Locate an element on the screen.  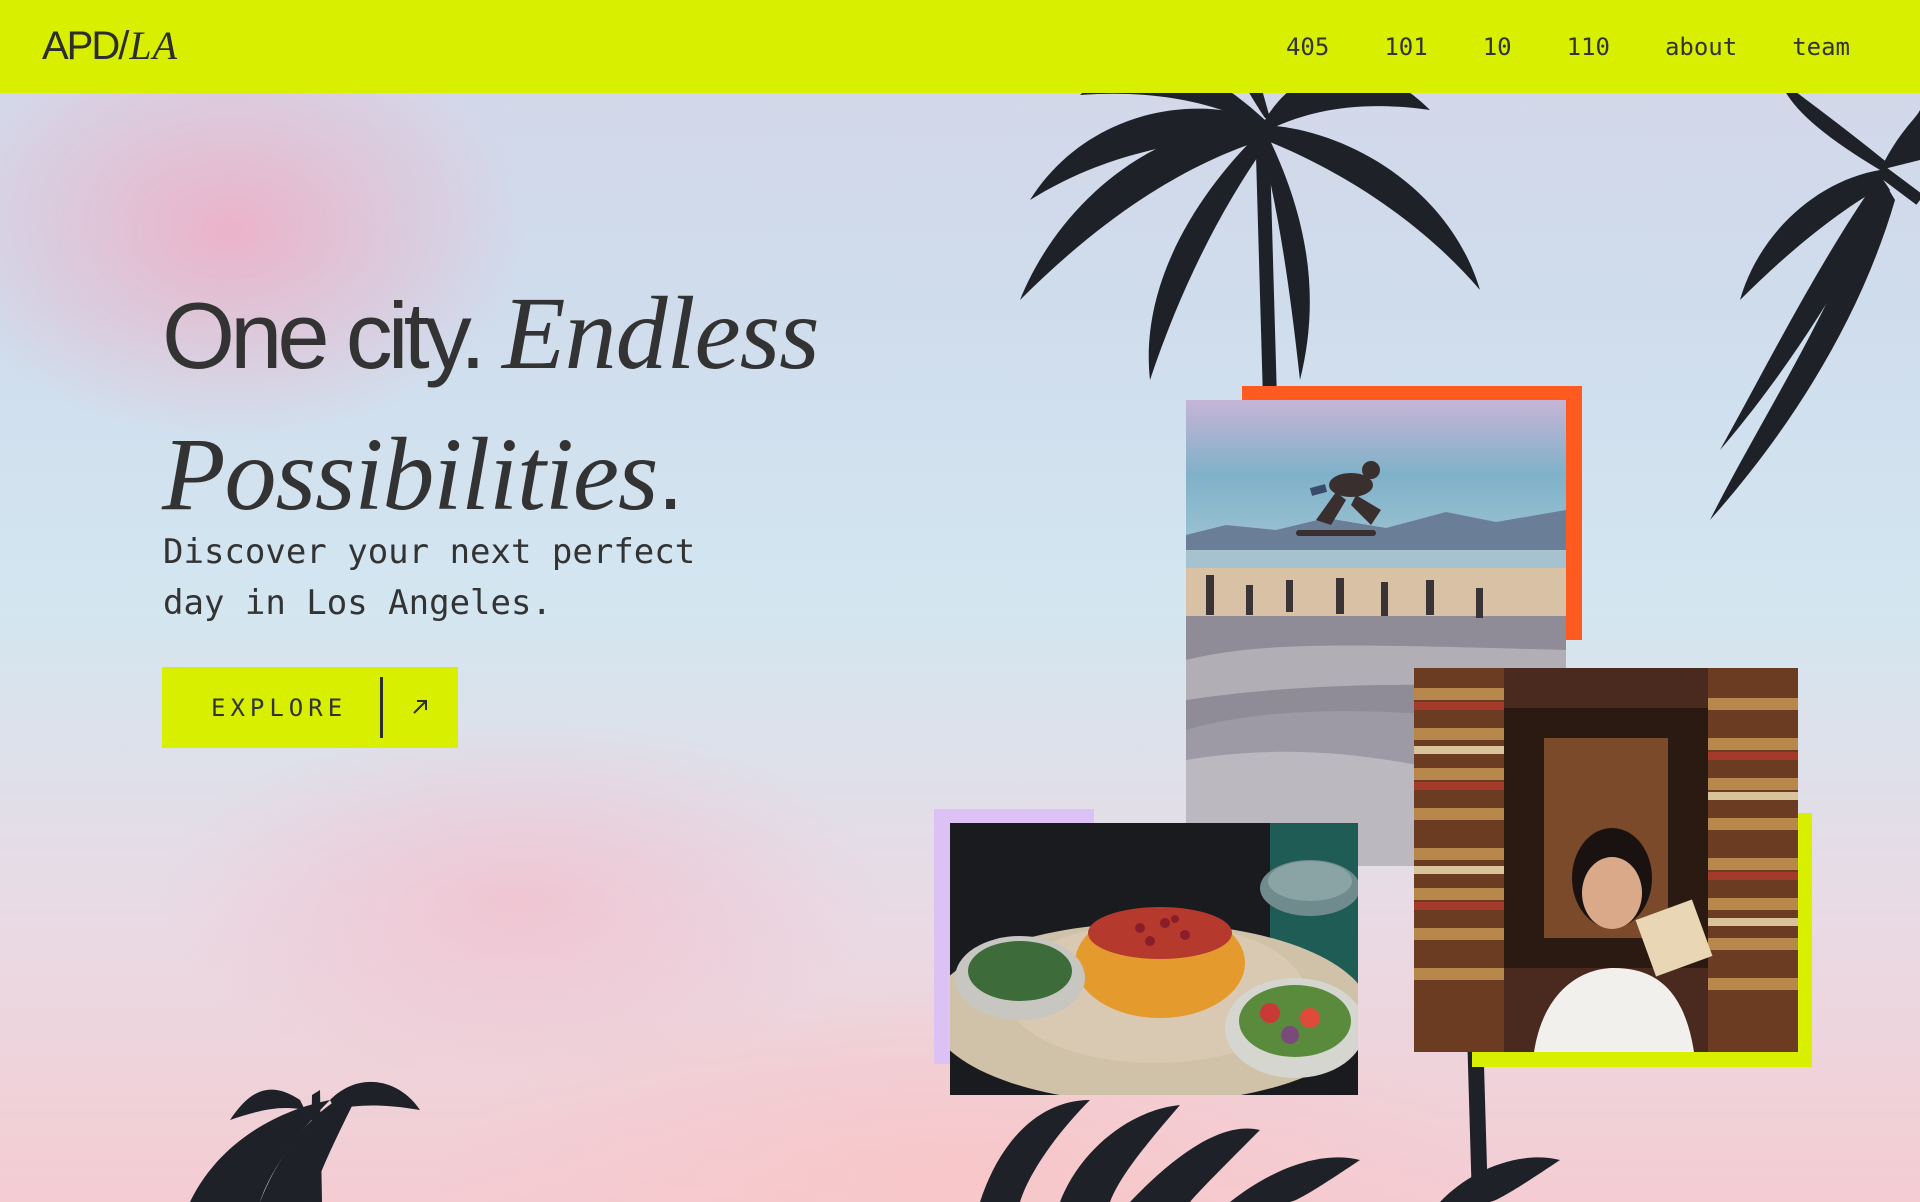
nav-item-10: 10 is located at coordinates (1497, 47).